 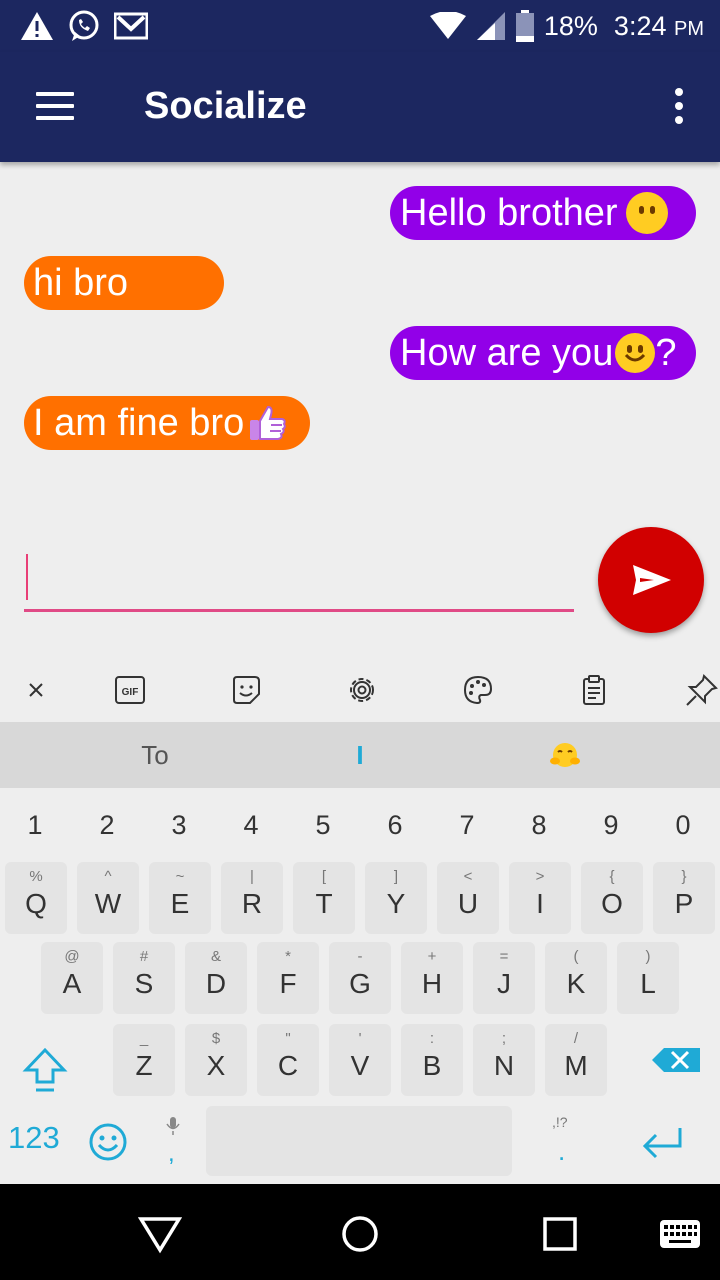 I want to click on key-h: + H, so click(x=432, y=978).